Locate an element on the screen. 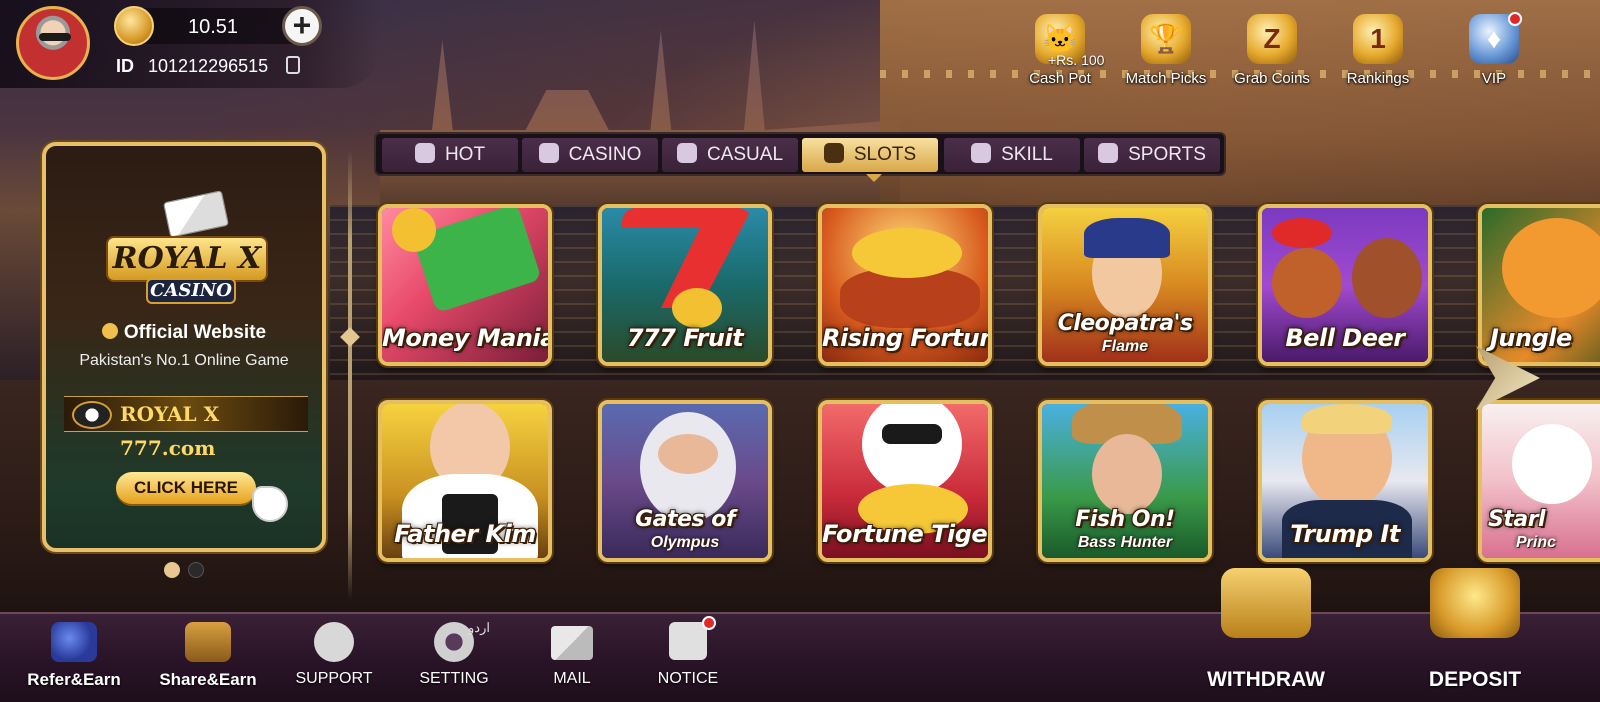 Image resolution: width=1600 pixels, height=702 pixels. envelope-icon is located at coordinates (572, 643).